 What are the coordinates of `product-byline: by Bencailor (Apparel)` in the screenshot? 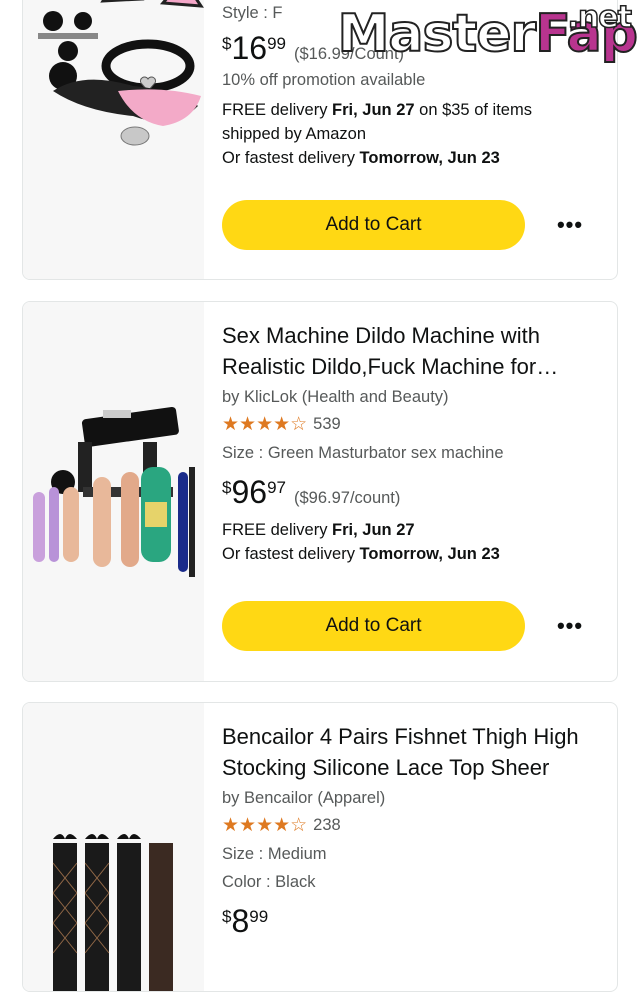 It's located at (304, 798).